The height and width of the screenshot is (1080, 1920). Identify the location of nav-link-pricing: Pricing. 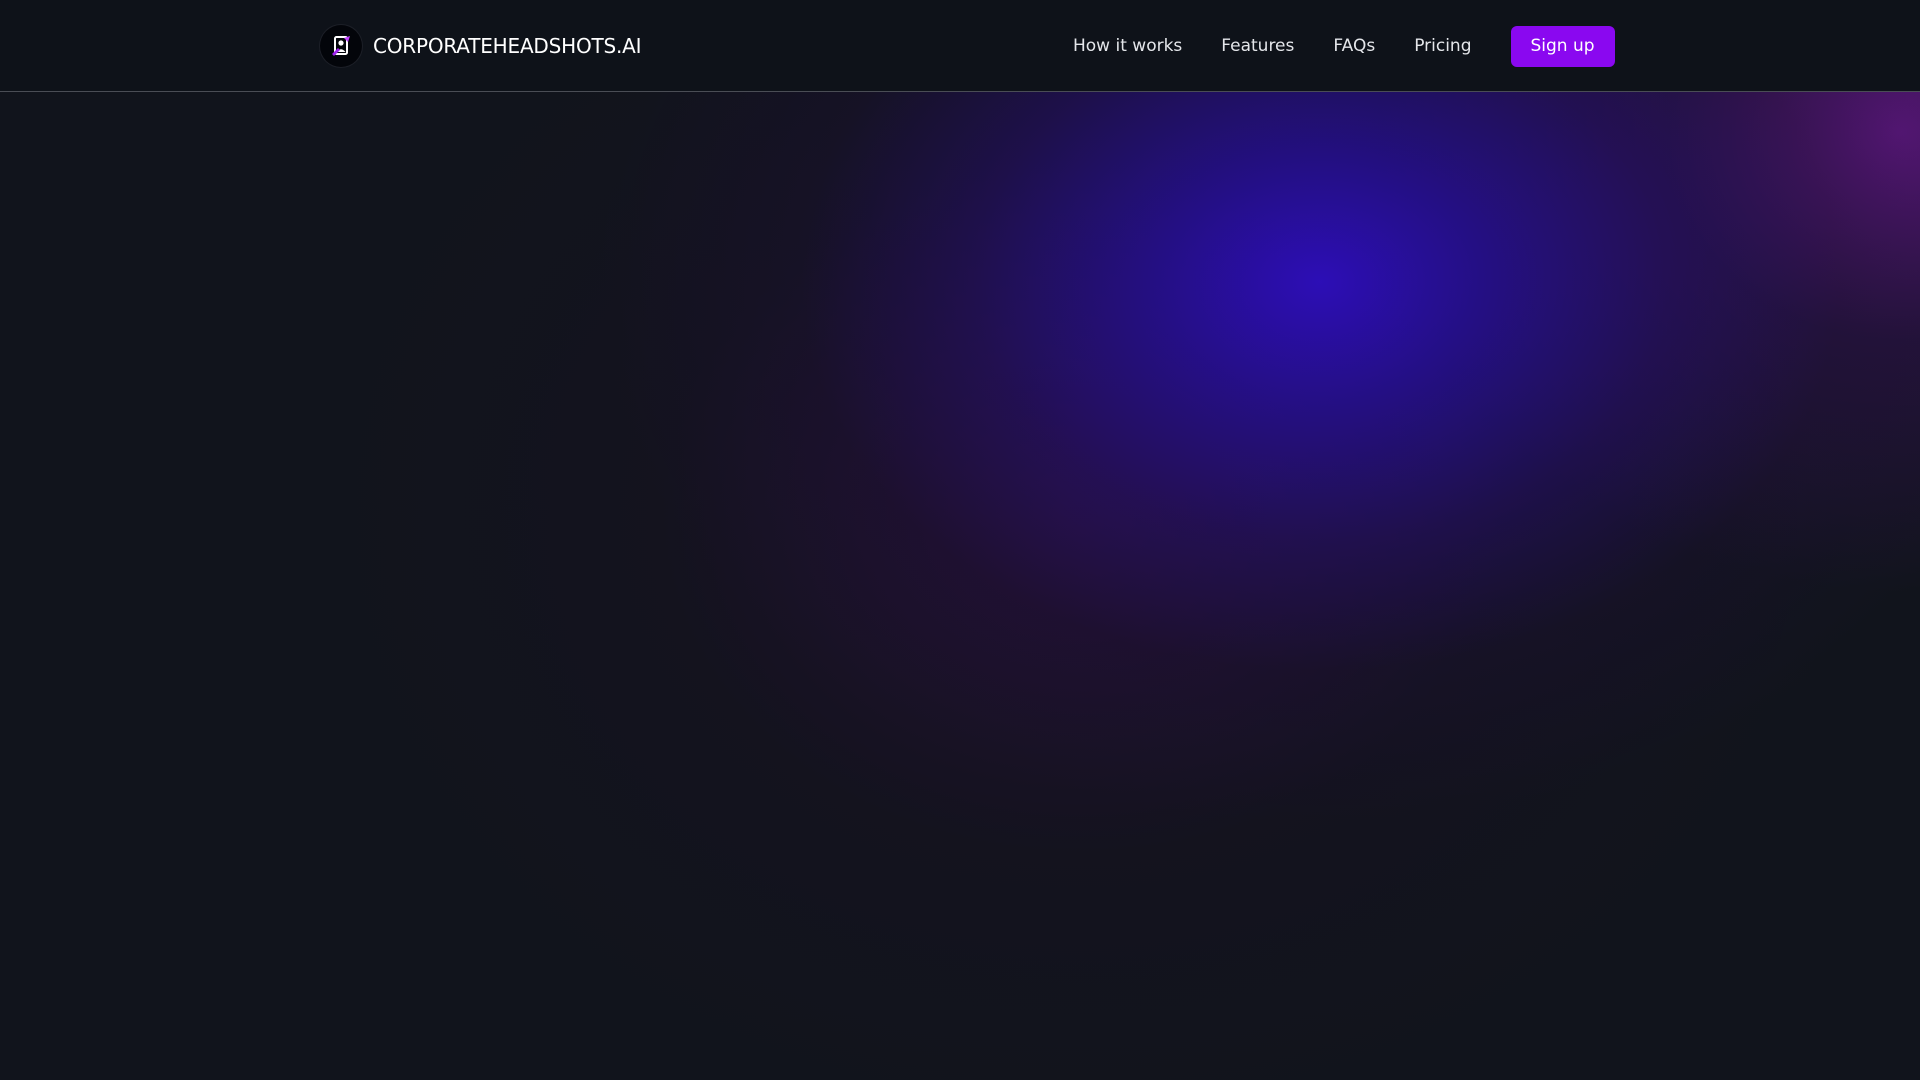
(1442, 46).